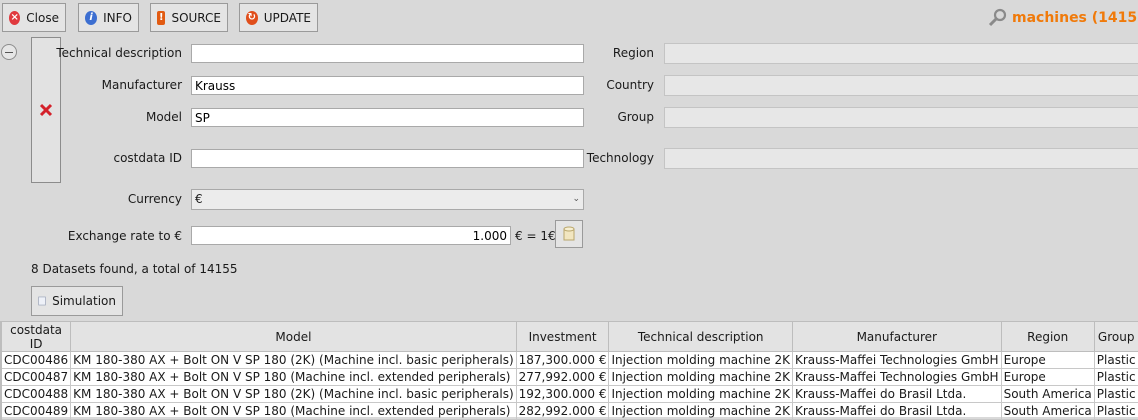 The height and width of the screenshot is (420, 1138). I want to click on info-icon: i, so click(91, 18).